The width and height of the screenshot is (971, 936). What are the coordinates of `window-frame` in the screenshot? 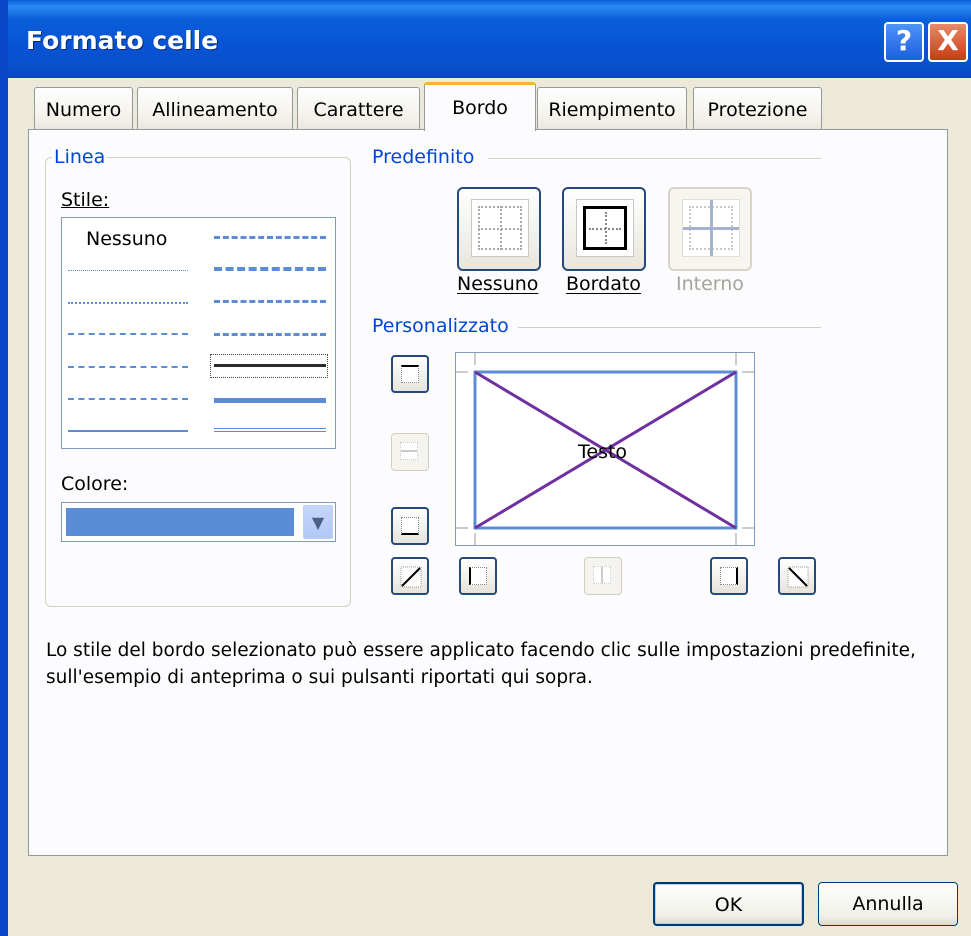 It's located at (4, 468).